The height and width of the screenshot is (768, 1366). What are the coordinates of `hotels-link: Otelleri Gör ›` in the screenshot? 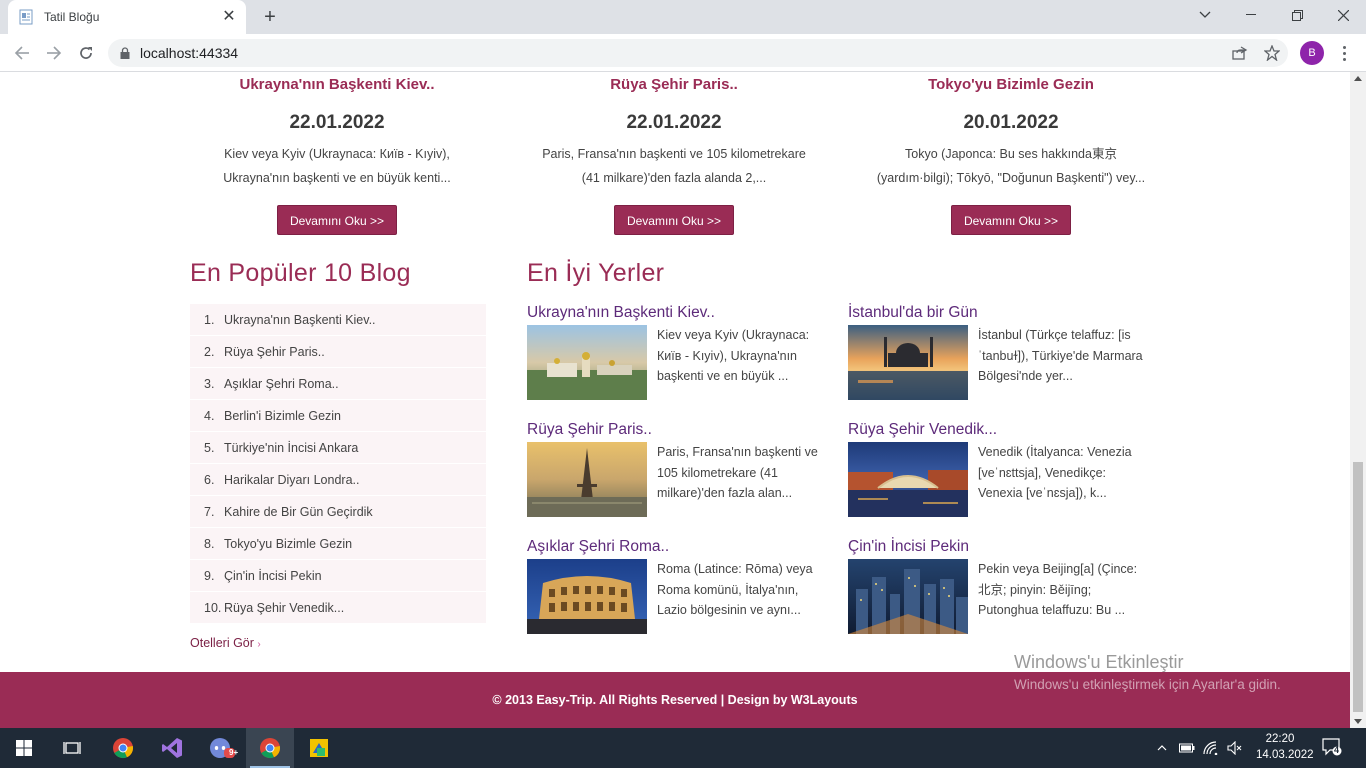 It's located at (225, 643).